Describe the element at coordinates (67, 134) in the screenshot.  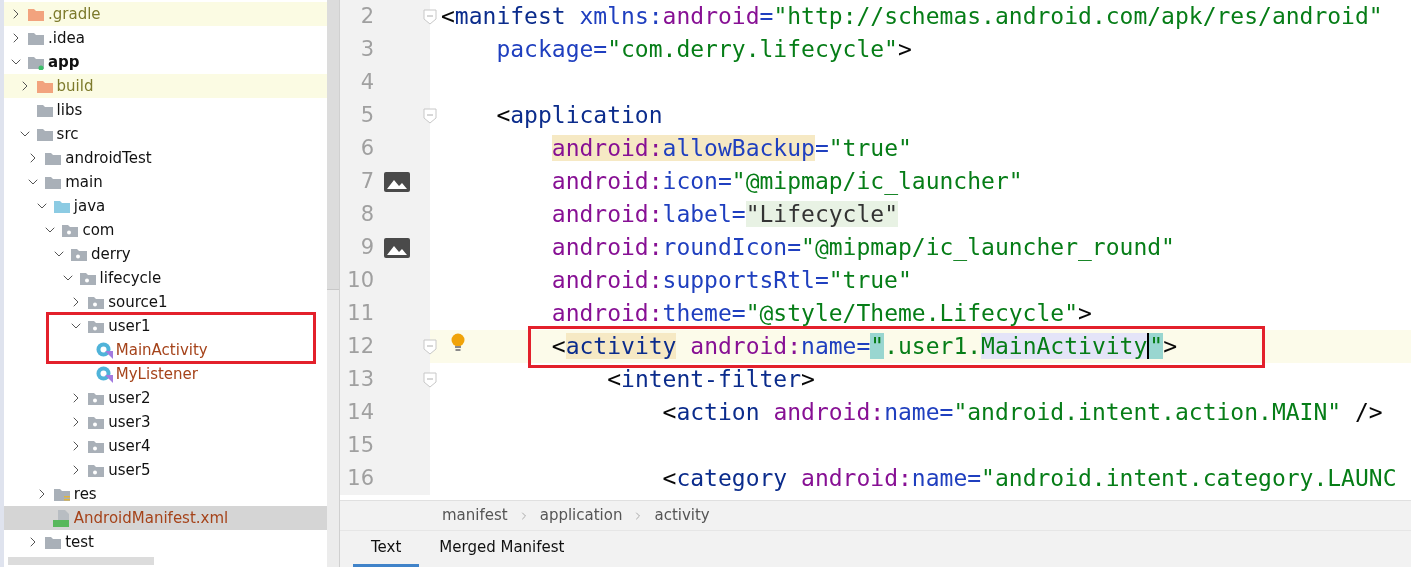
I see `tree-item-label: src` at that location.